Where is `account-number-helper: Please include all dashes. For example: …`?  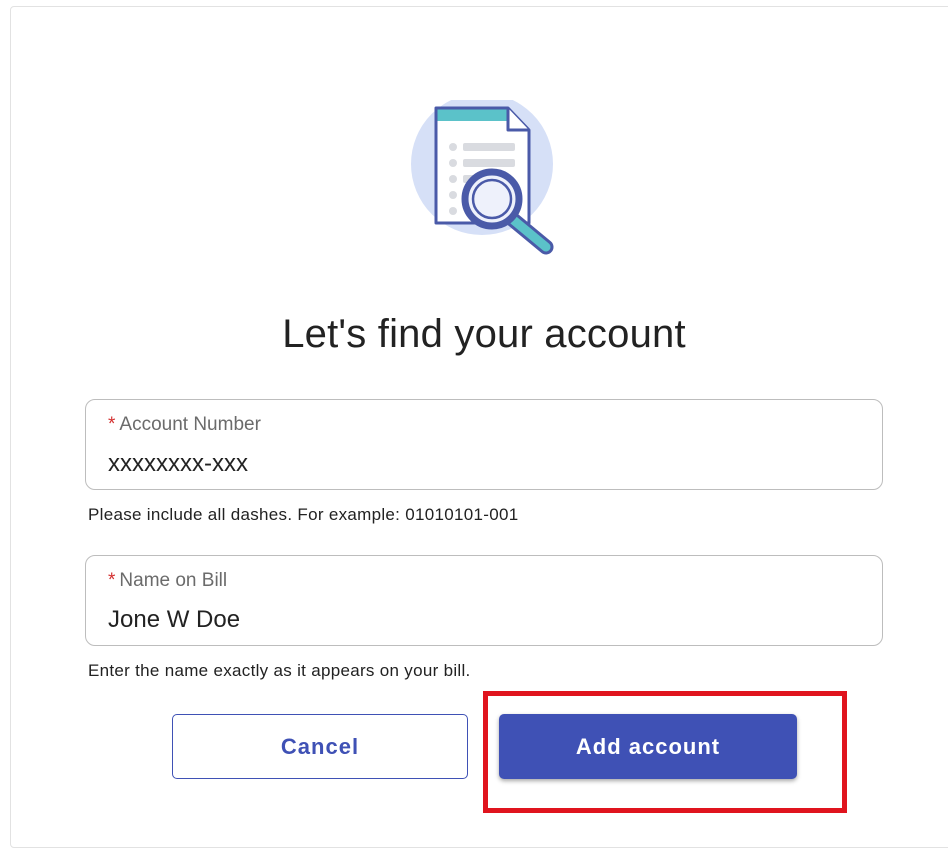 account-number-helper: Please include all dashes. For example: … is located at coordinates (303, 514).